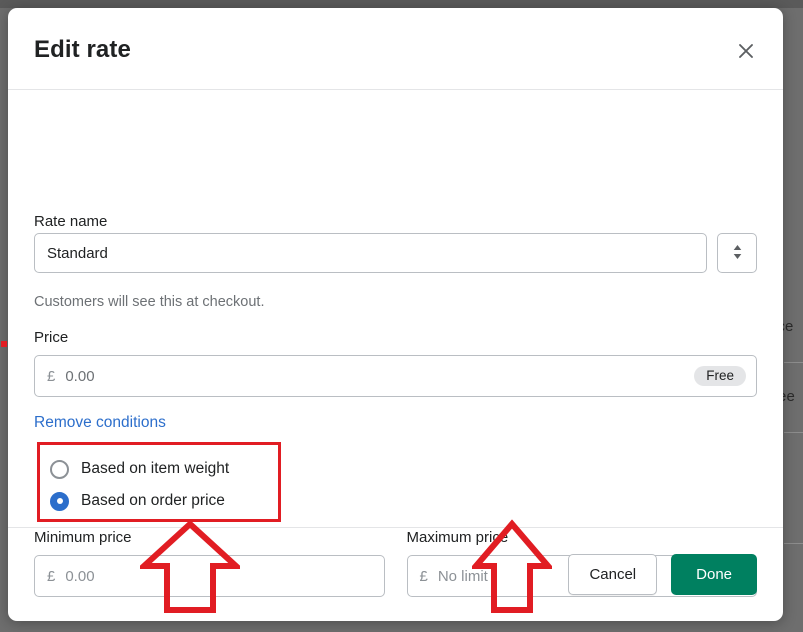  Describe the element at coordinates (395, 574) in the screenshot. I see `modal-footer: Cancel Done` at that location.